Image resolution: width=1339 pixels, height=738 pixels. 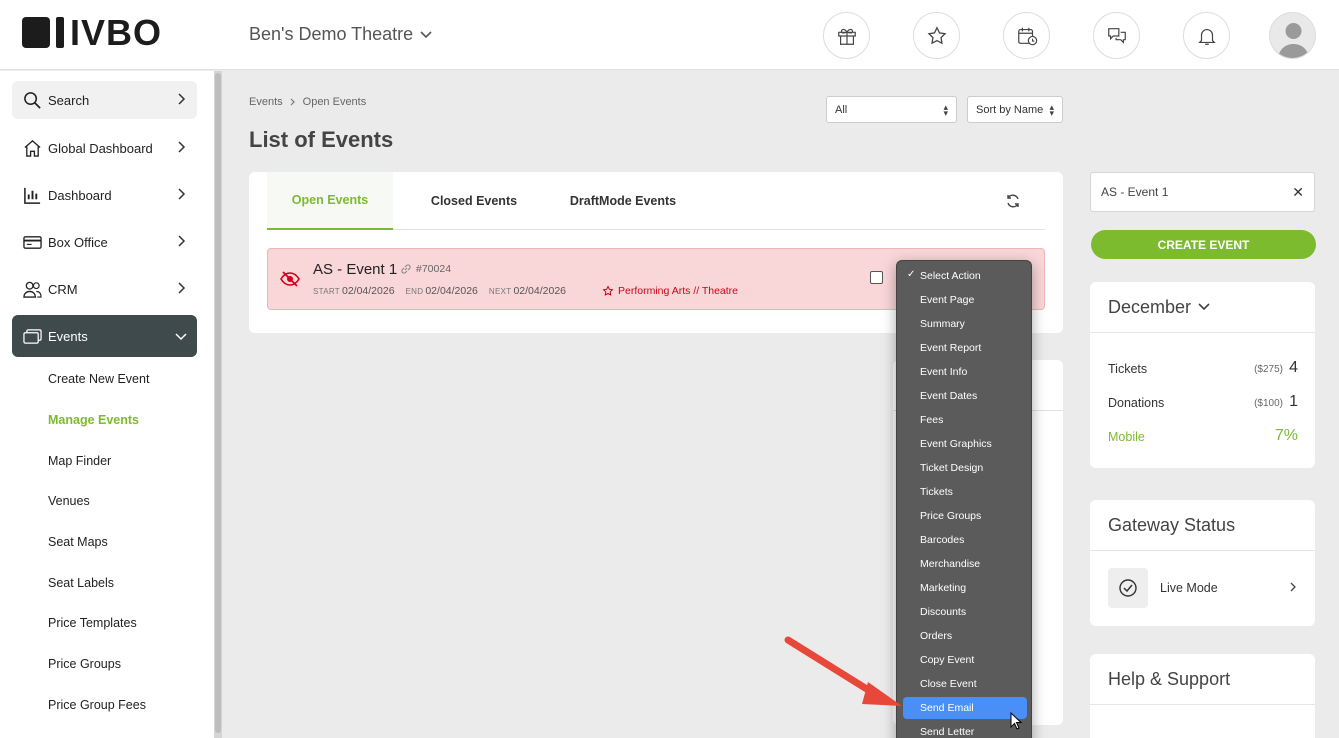 What do you see at coordinates (965, 684) in the screenshot?
I see `menu-item-close-event: Close Event` at bounding box center [965, 684].